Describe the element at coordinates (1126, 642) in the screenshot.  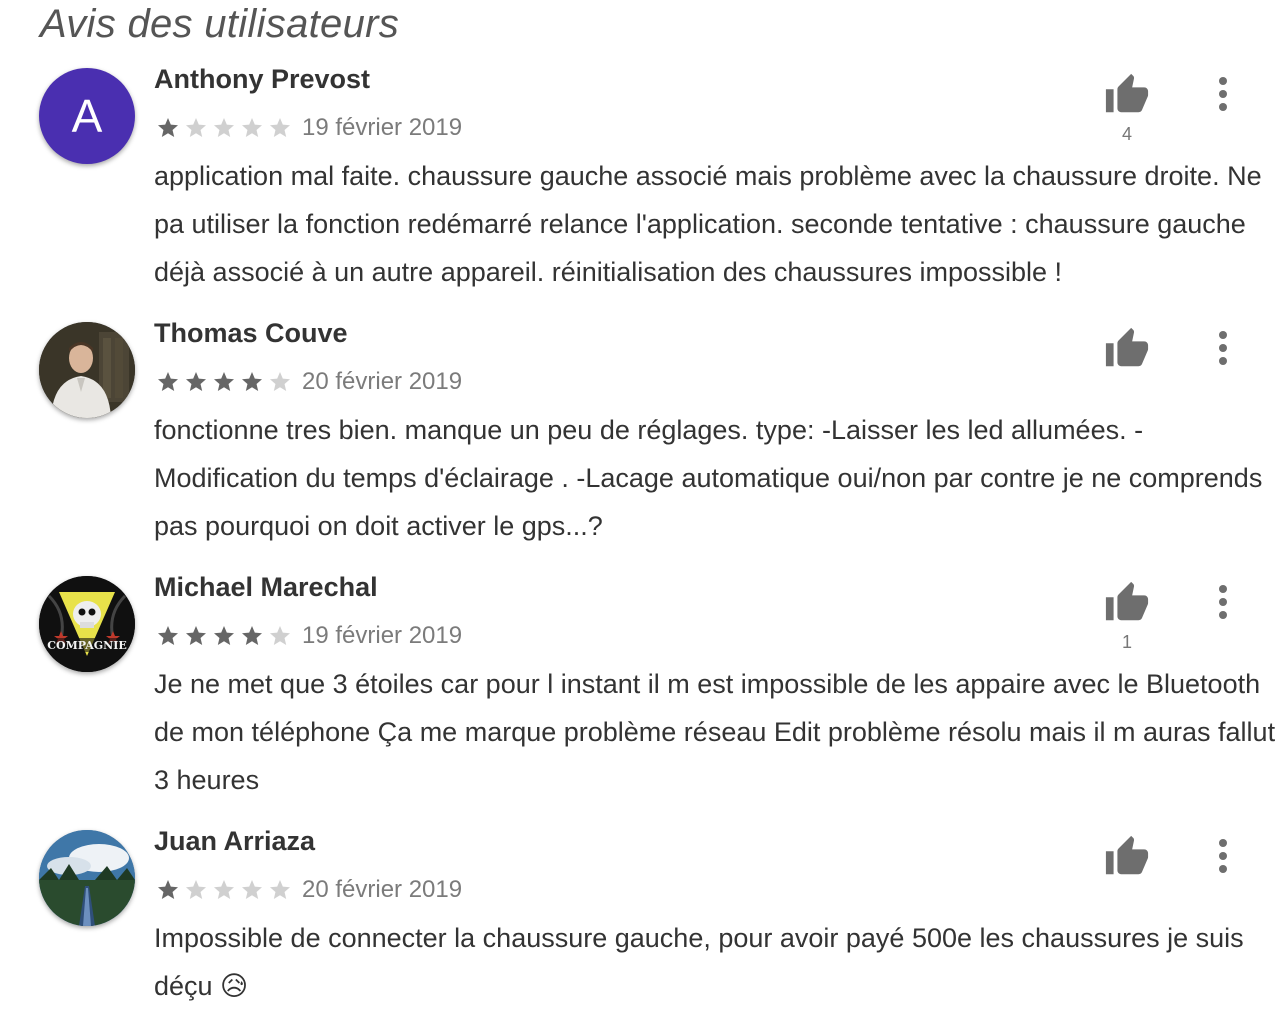
I see `like-count: 1` at that location.